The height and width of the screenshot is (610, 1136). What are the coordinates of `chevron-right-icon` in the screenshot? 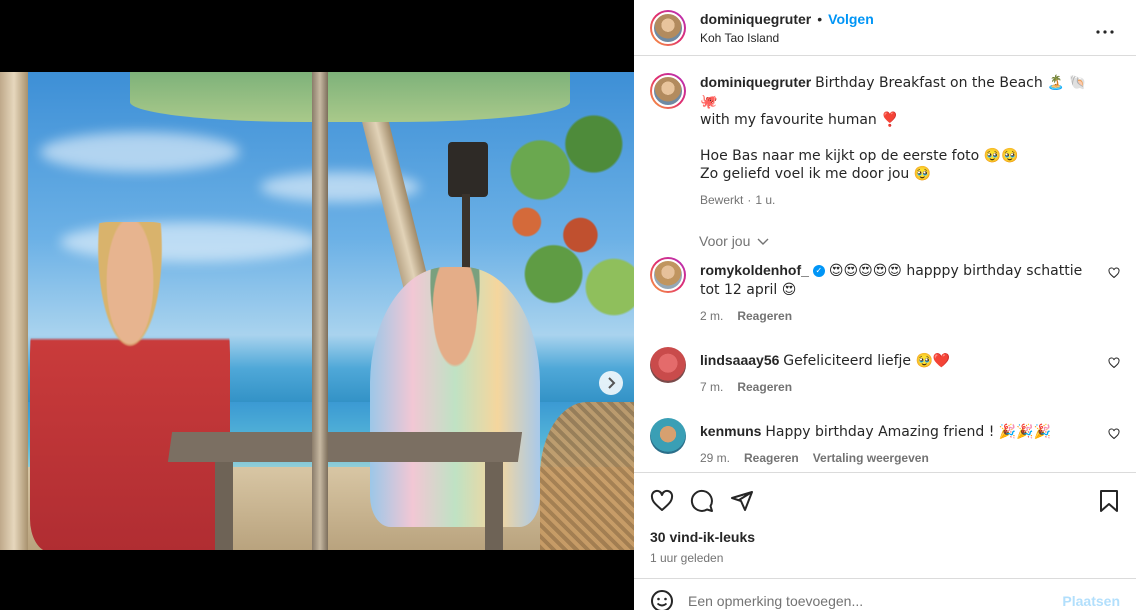 It's located at (612, 383).